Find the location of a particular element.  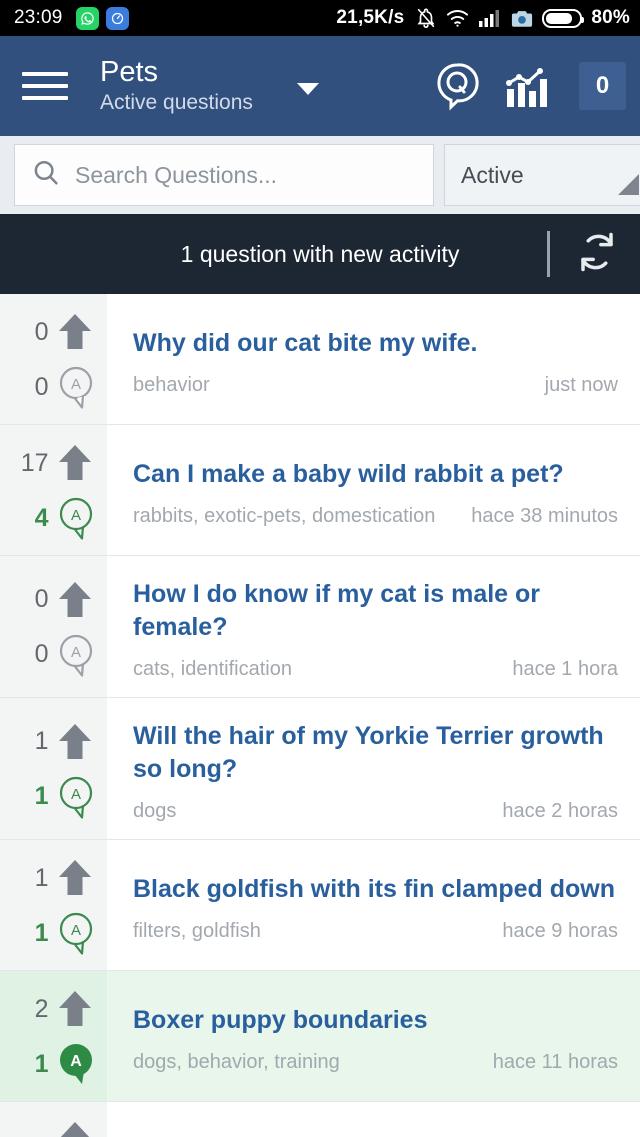

new-activity-bar: 1 question with new activity is located at coordinates (320, 254).